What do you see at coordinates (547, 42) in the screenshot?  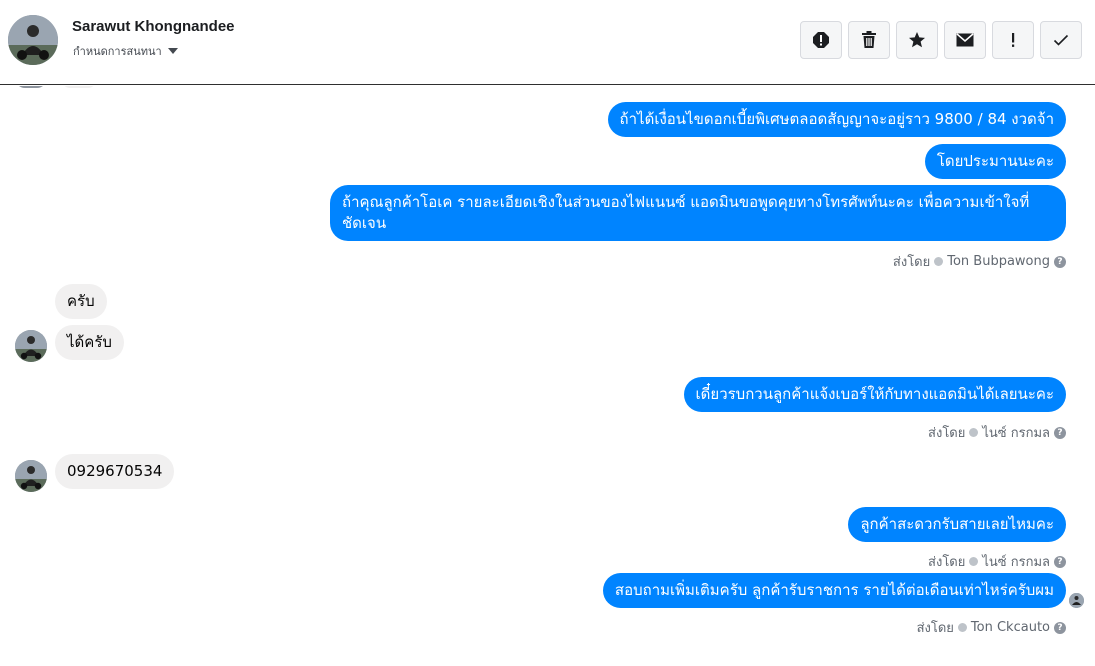 I see `conversation-header: Sarawut Khongnandee กำหนดการสนทนา` at bounding box center [547, 42].